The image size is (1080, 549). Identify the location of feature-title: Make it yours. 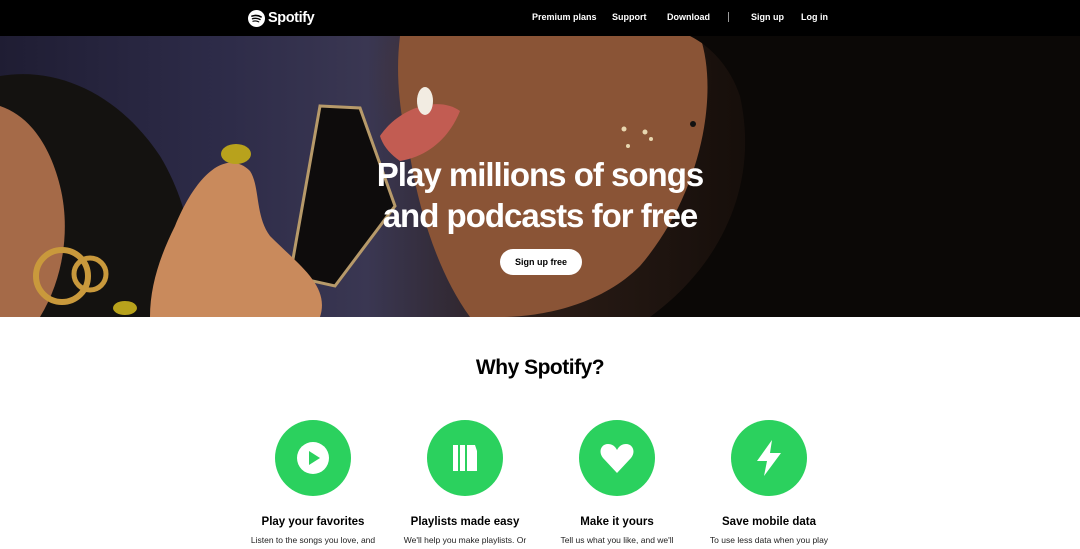
(617, 522).